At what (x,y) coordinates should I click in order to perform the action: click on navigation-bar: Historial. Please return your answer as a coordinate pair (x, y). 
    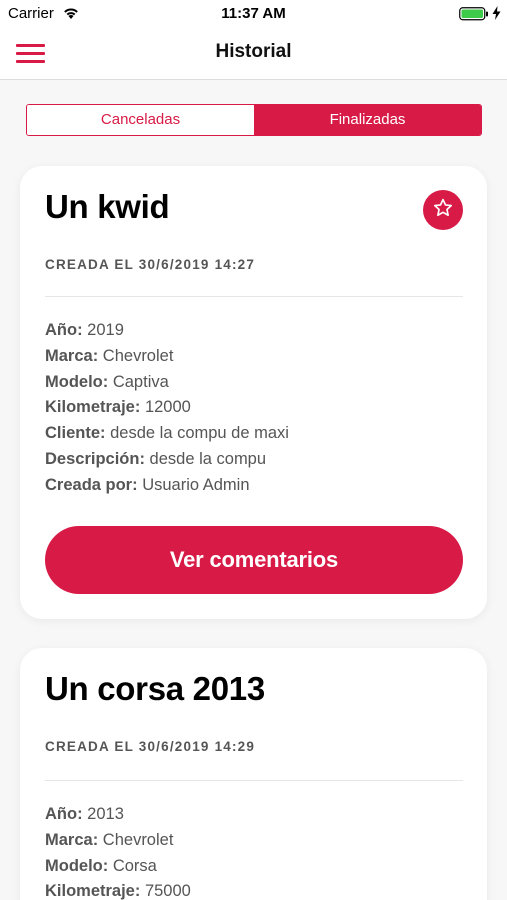
    Looking at the image, I should click on (253, 54).